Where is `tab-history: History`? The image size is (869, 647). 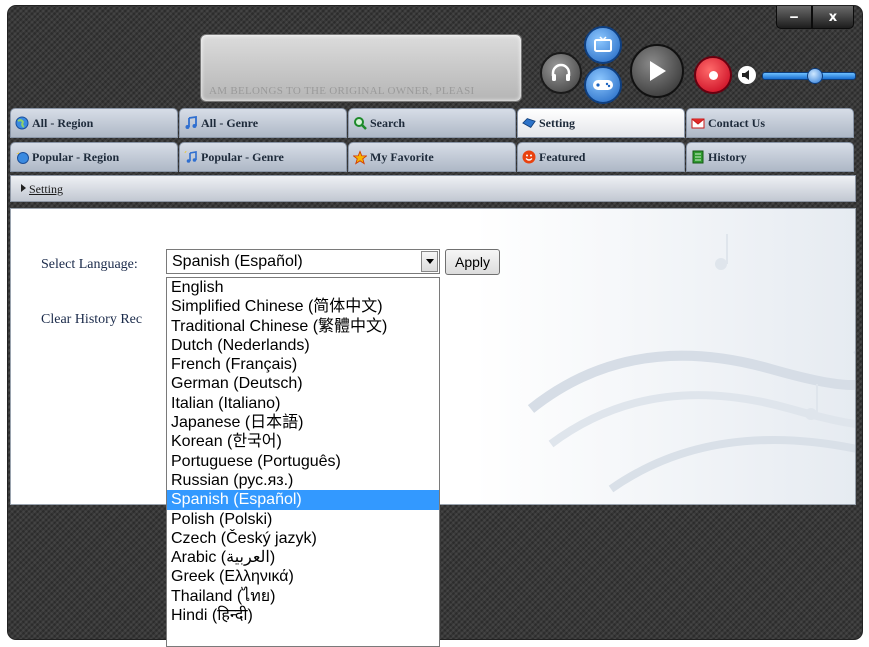 tab-history: History is located at coordinates (770, 157).